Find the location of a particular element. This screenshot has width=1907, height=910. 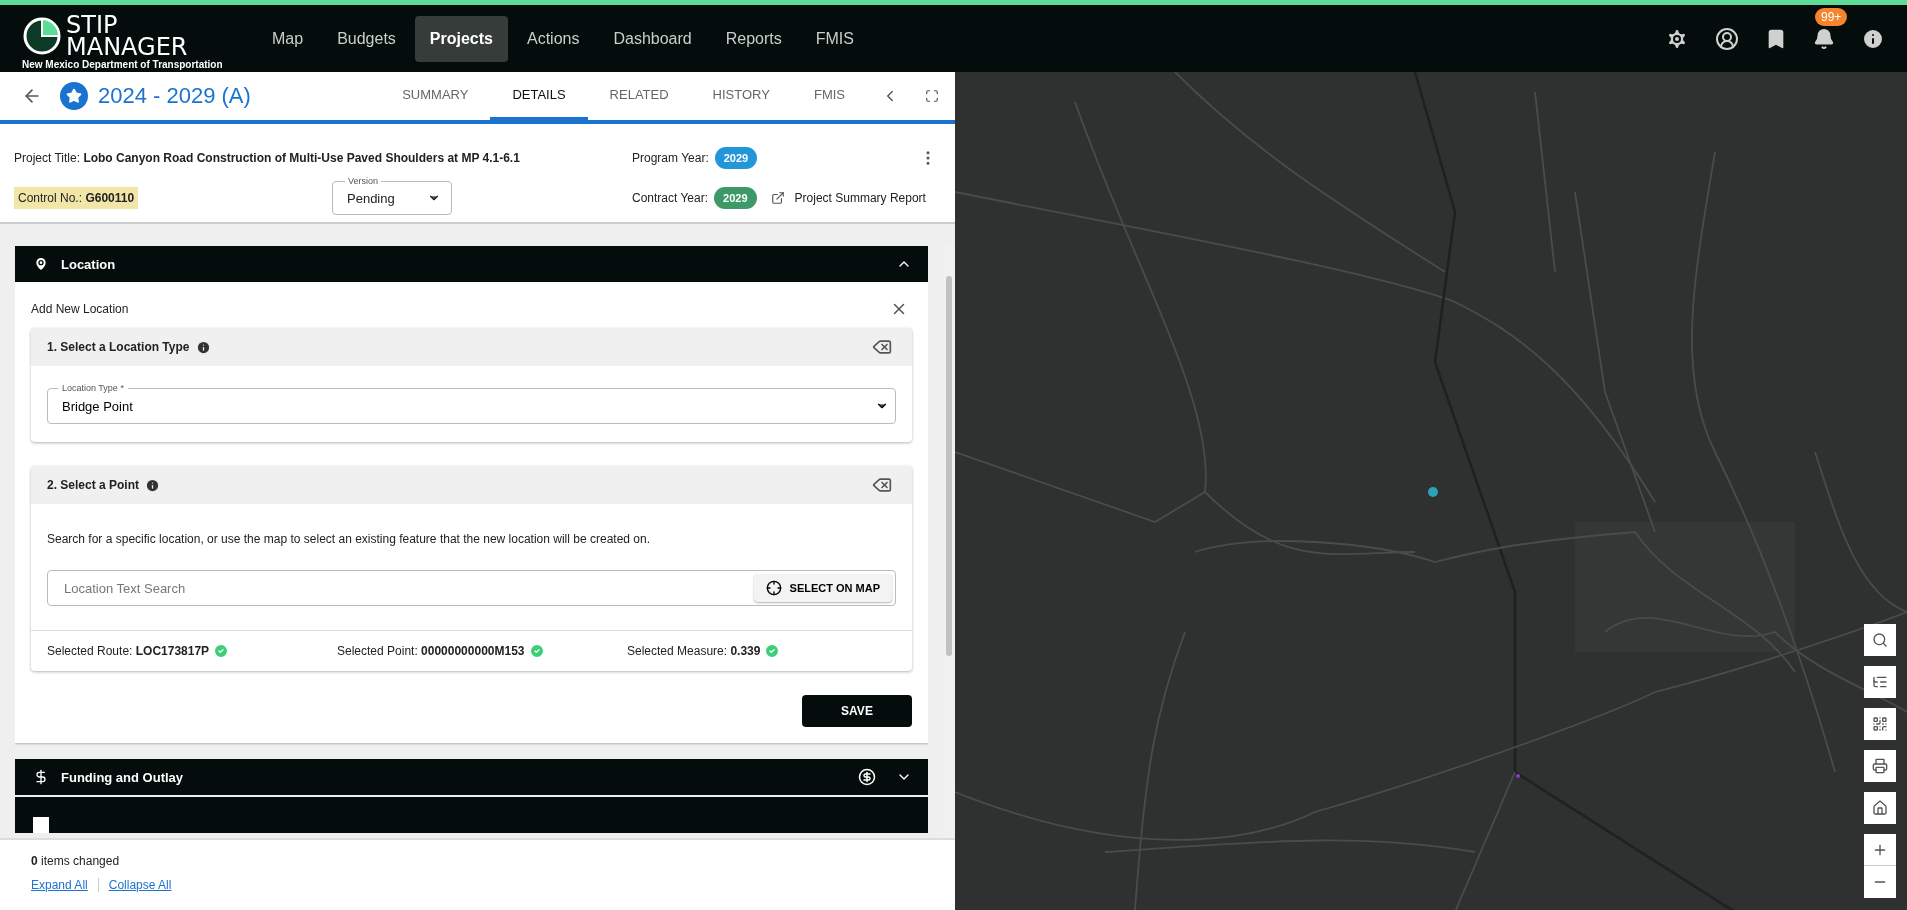

section-title: Location is located at coordinates (88, 264).